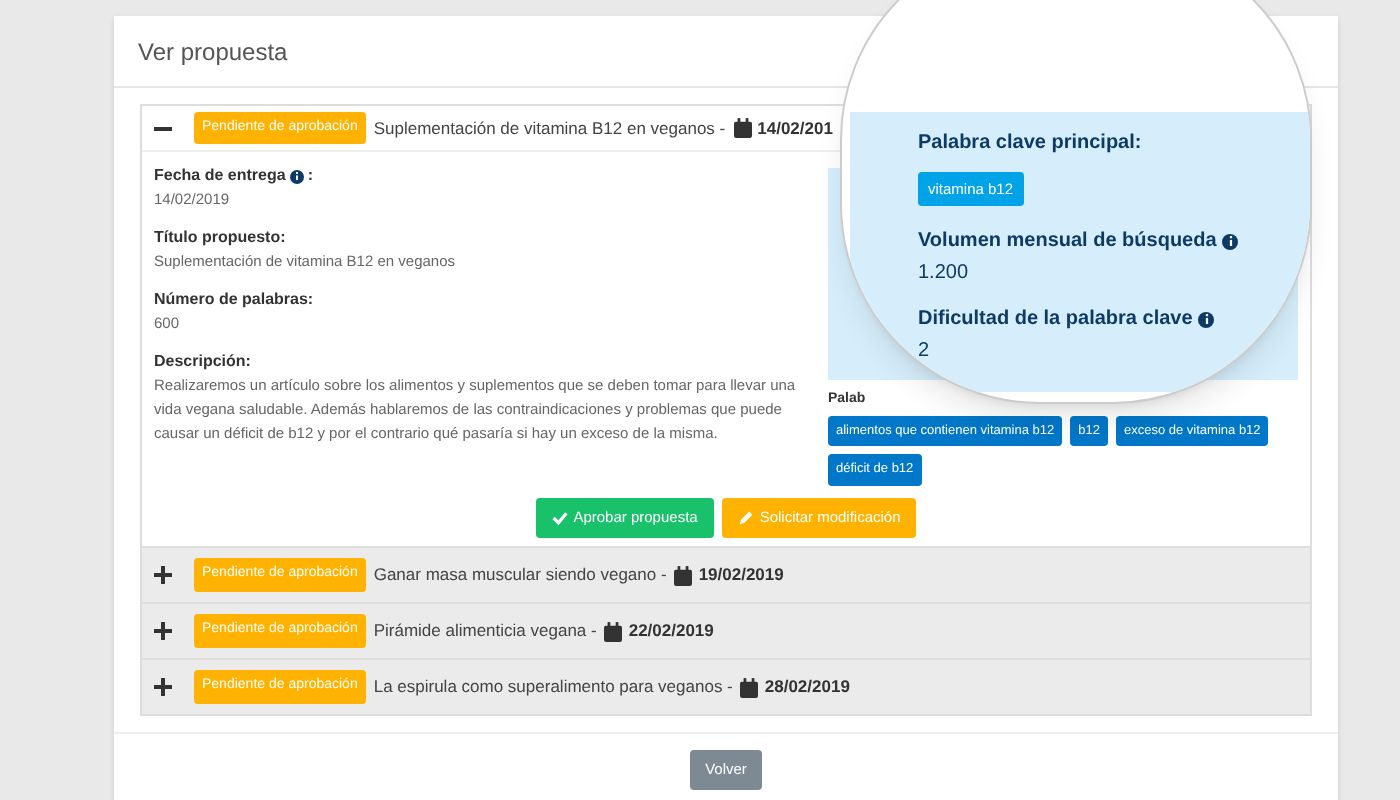 This screenshot has height=800, width=1400. I want to click on field-label: Número de palabras:, so click(234, 300).